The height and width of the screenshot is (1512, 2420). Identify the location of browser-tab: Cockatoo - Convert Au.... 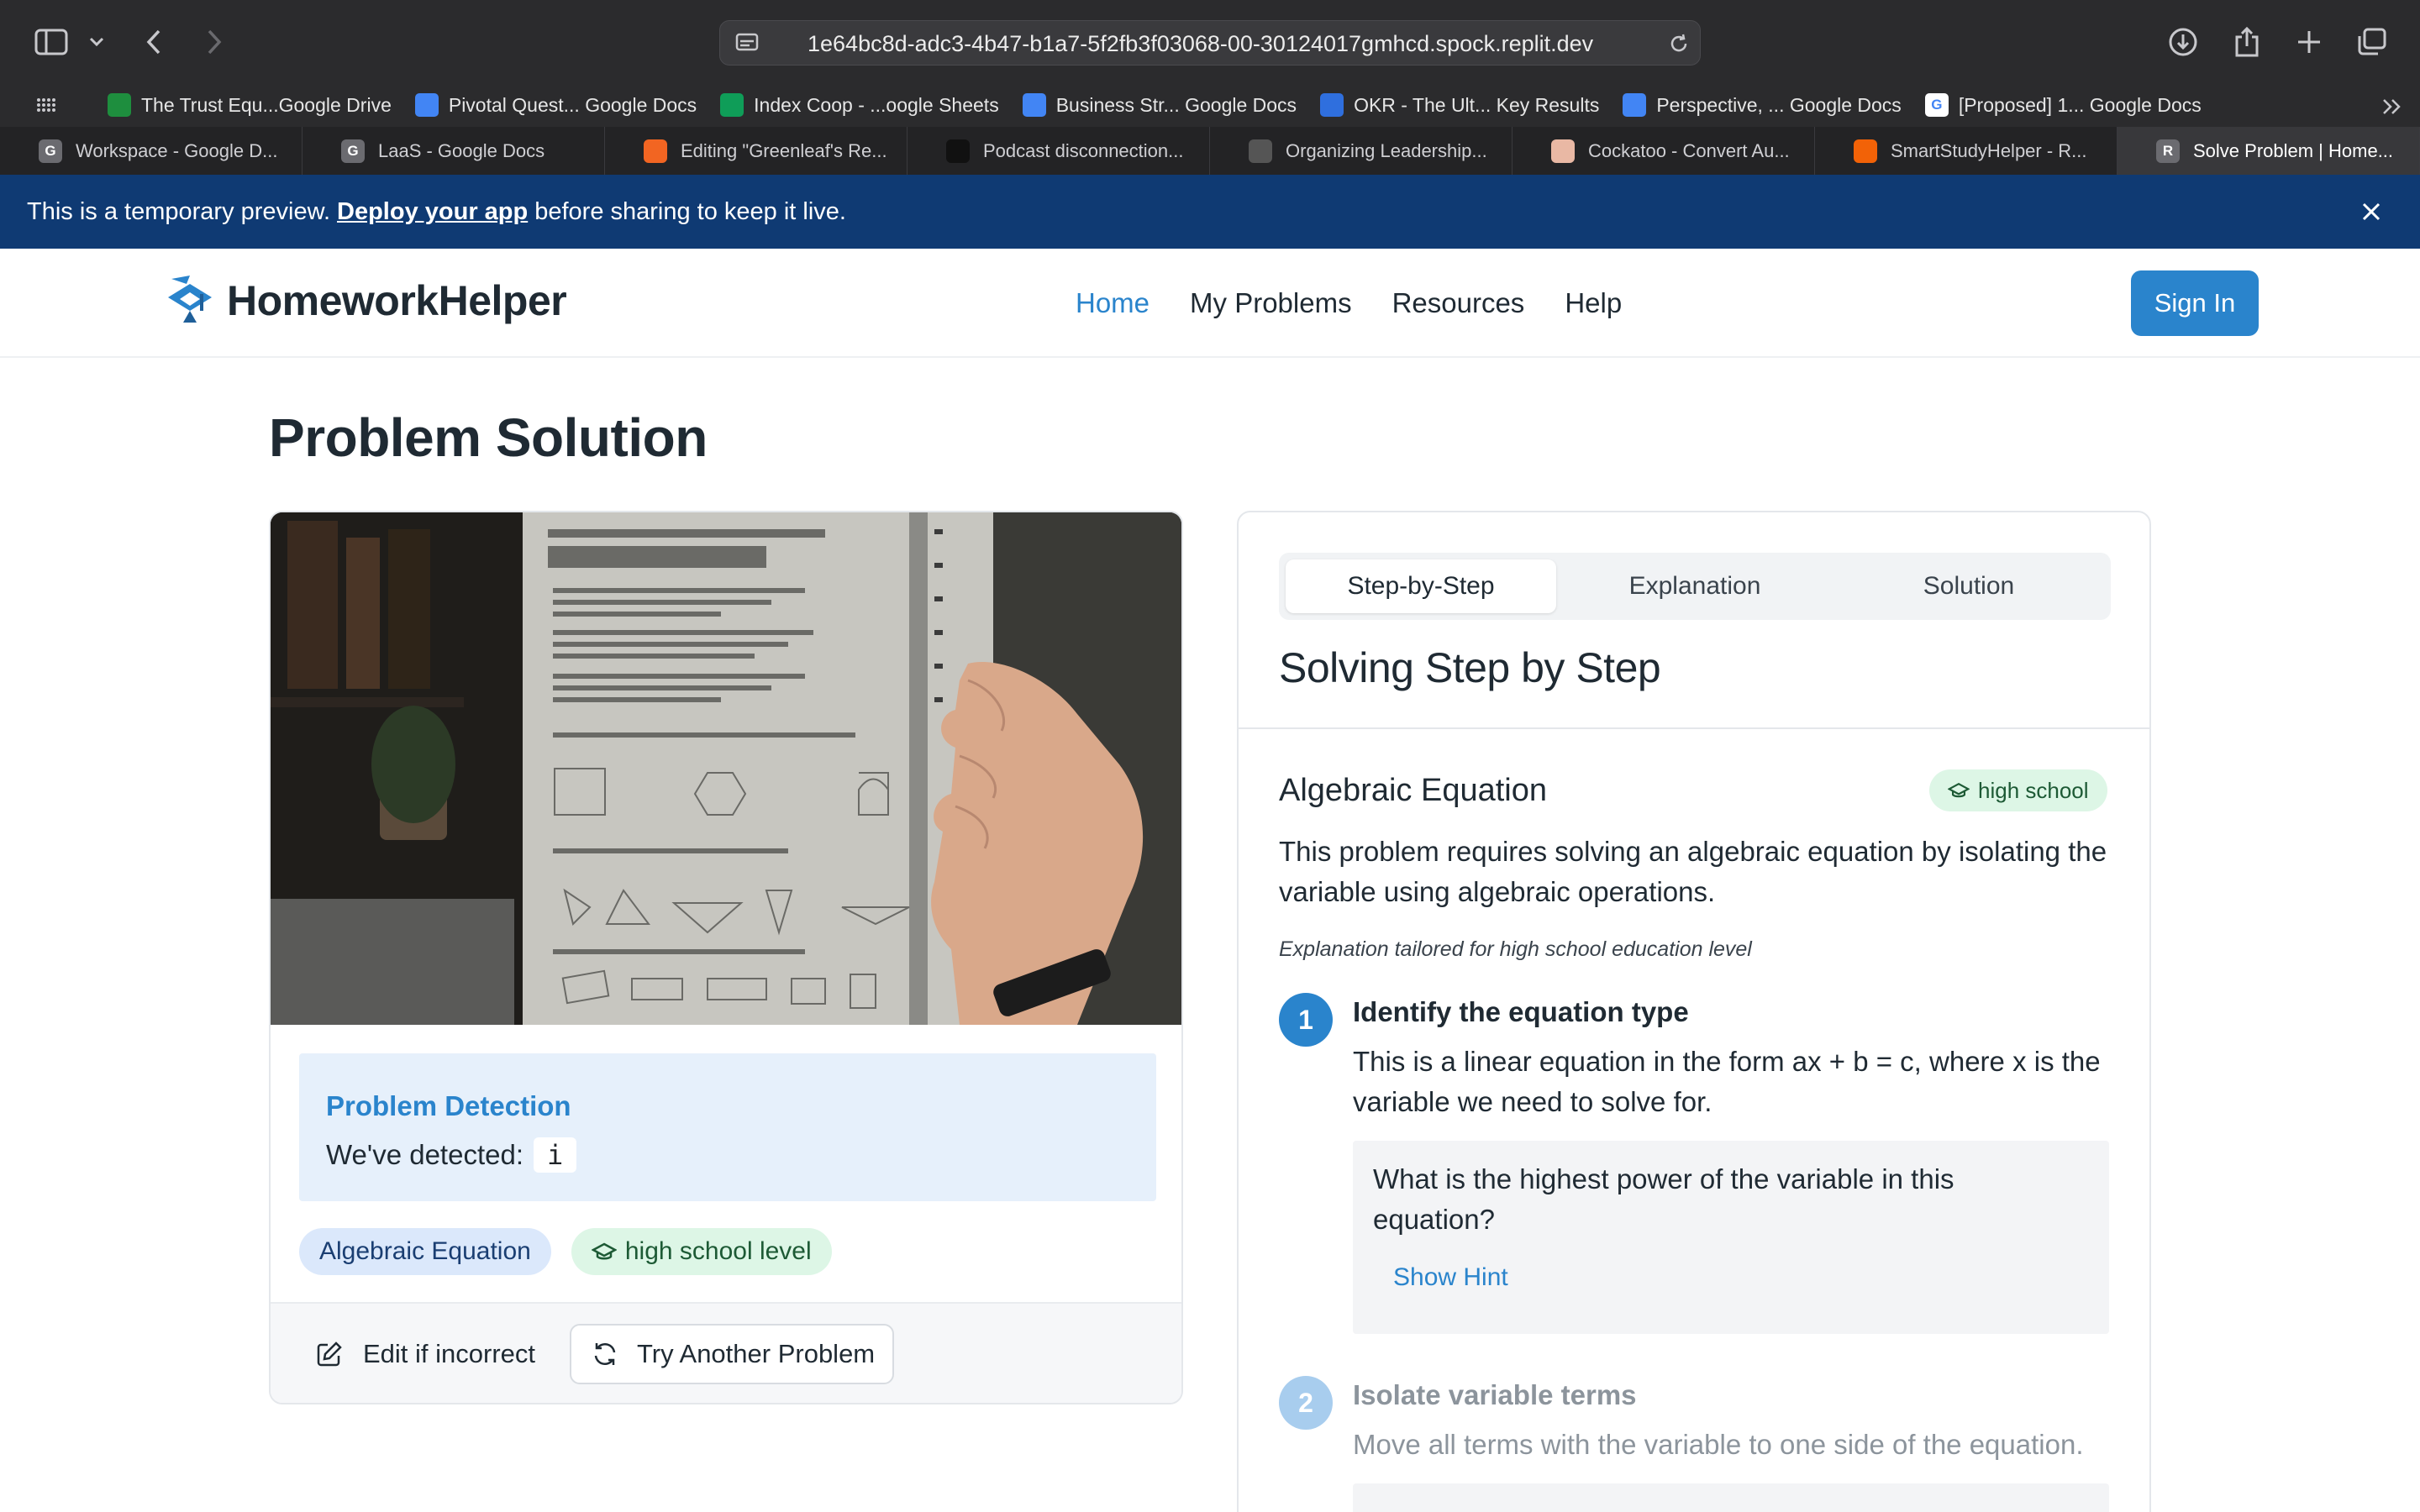
(1663, 151).